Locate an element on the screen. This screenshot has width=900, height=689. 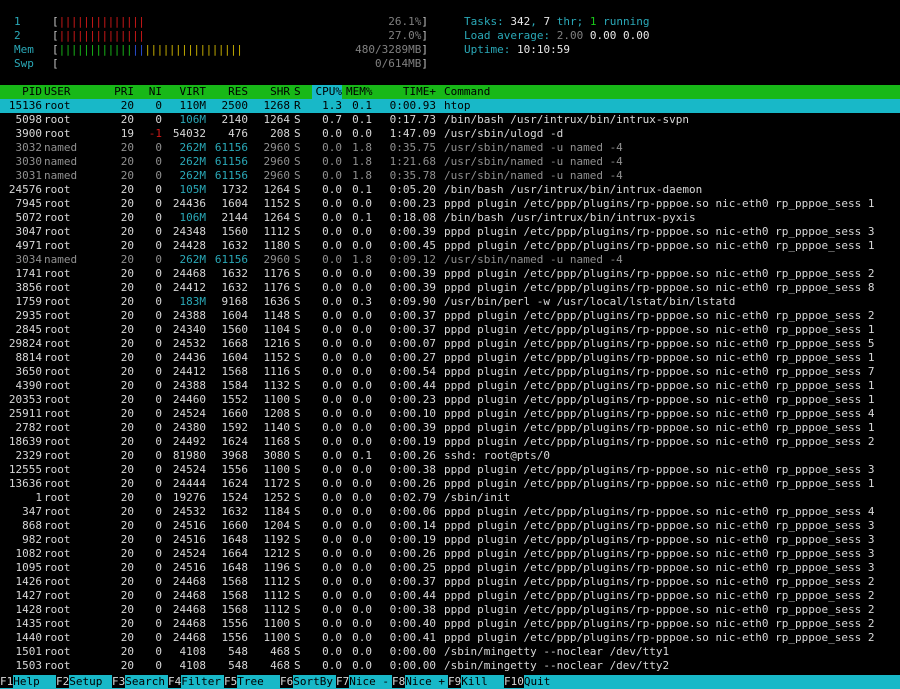
cell-nice: 0 is located at coordinates (158, 525).